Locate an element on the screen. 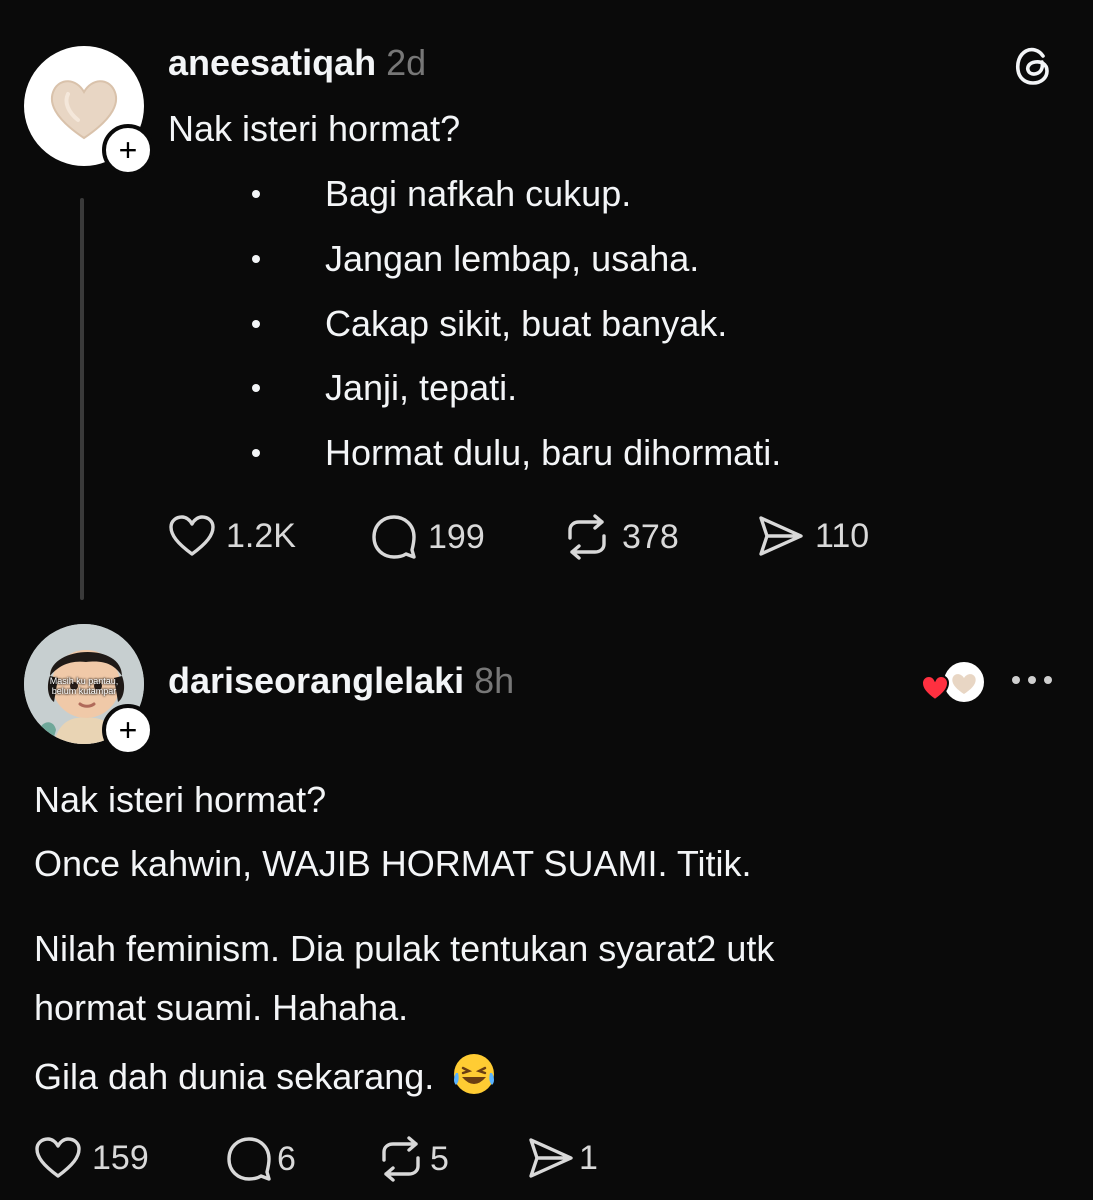 This screenshot has width=1093, height=1200. like-count: 1.2K is located at coordinates (261, 535).